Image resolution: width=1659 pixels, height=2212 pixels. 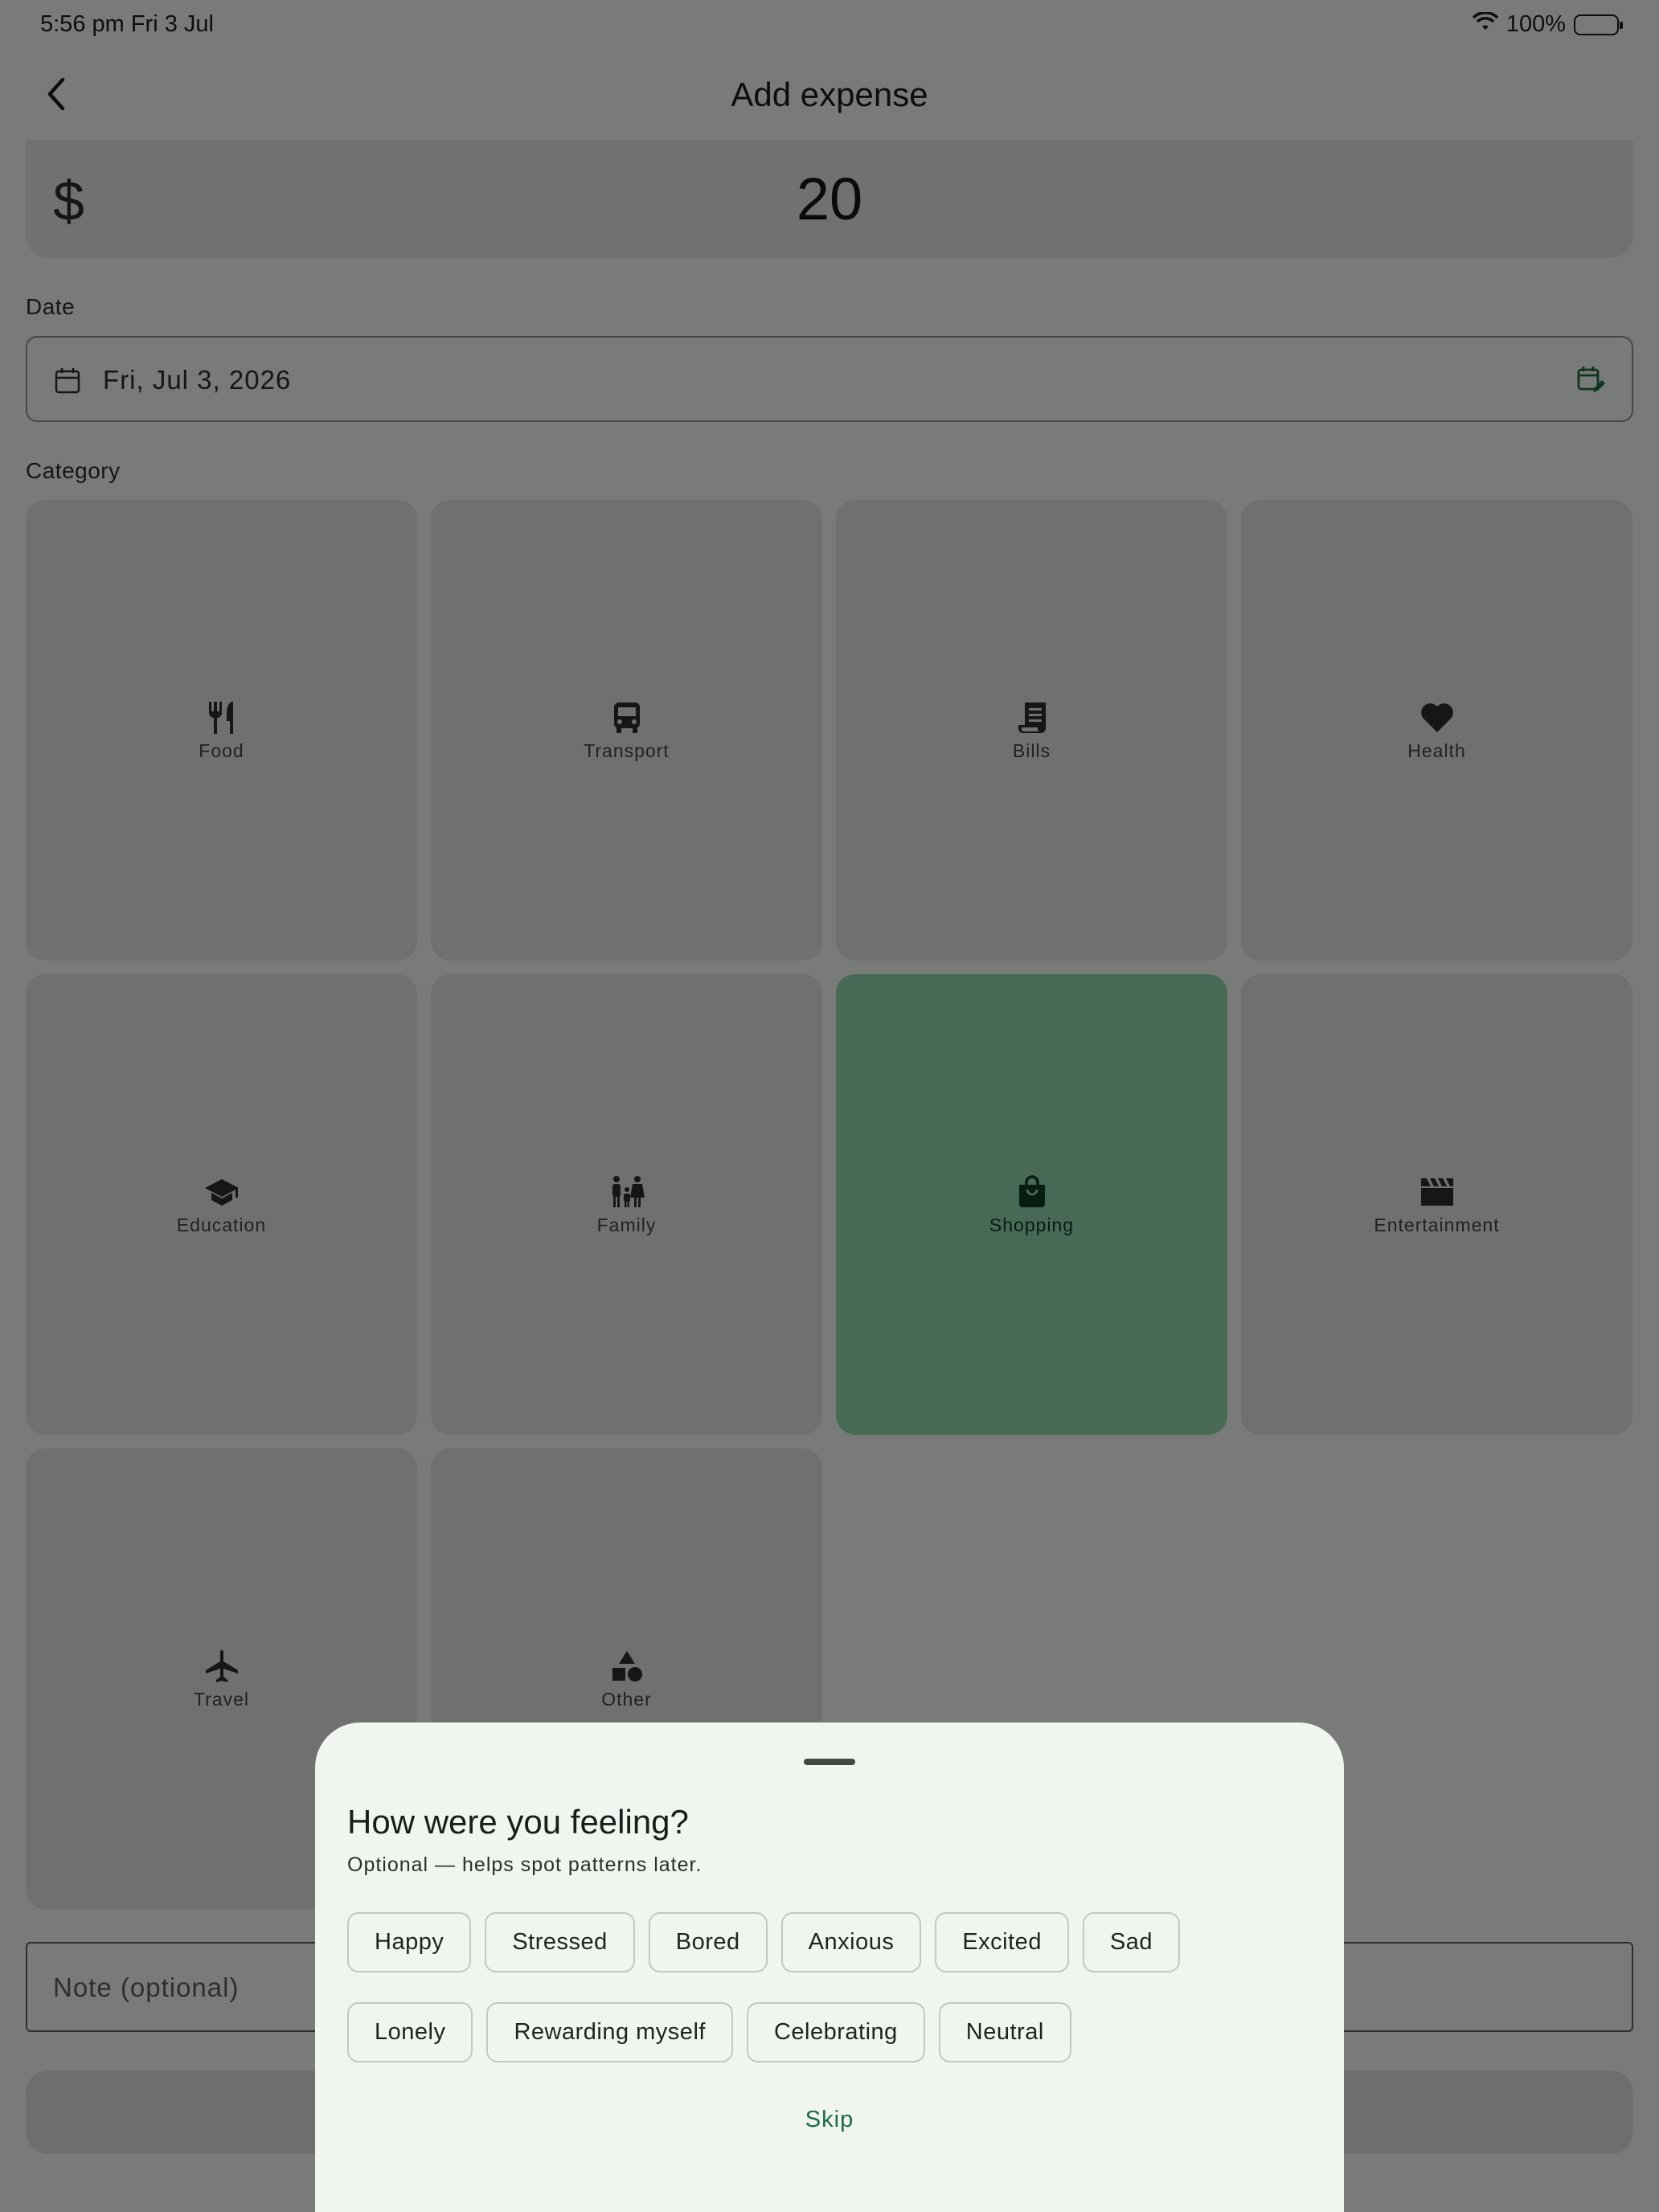 What do you see at coordinates (560, 1942) in the screenshot?
I see `mood-chip-stressed: Stressed` at bounding box center [560, 1942].